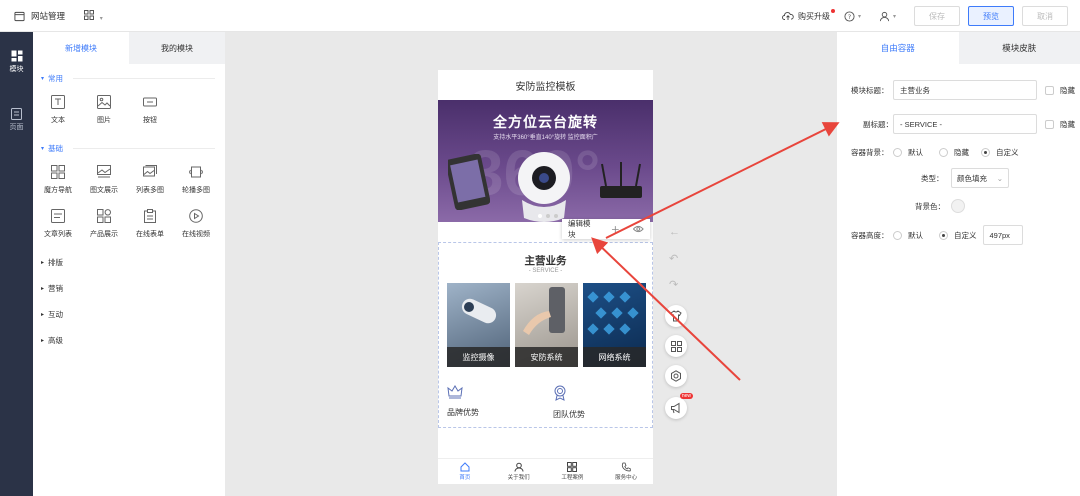 The image size is (1080, 496). Describe the element at coordinates (93, 16) in the screenshot. I see `apps-menu: ▾` at that location.